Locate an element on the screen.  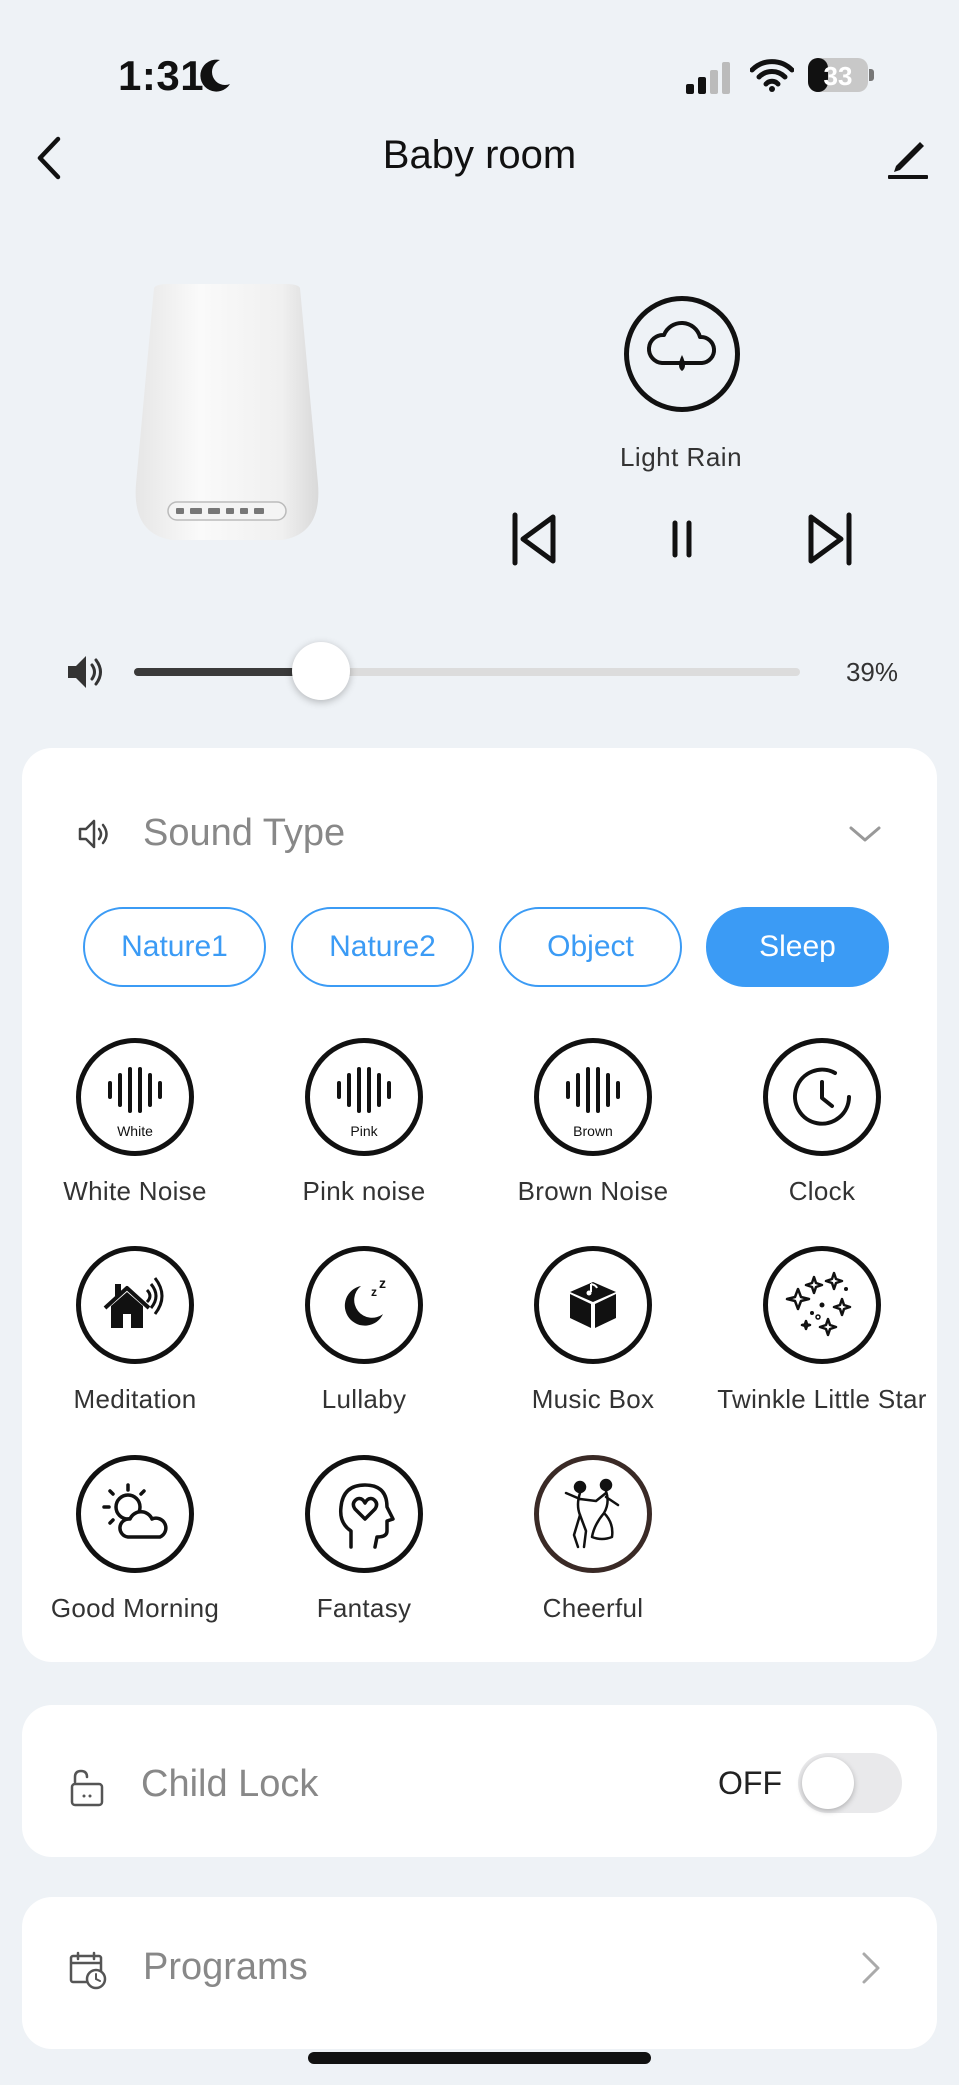
brown-noise-icon: Brown is located at coordinates (593, 1097).